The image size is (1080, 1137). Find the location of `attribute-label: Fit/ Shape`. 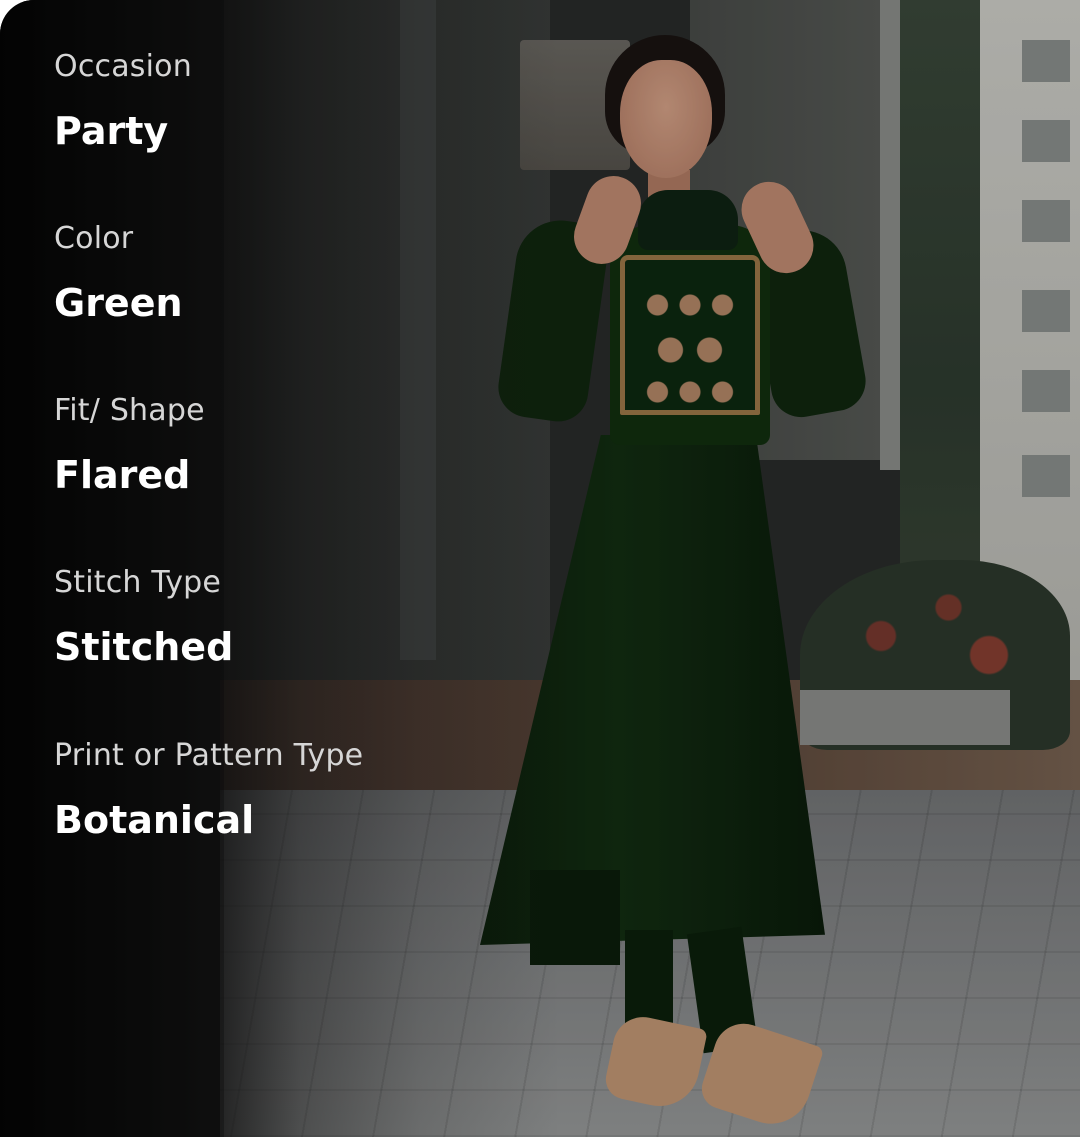

attribute-label: Fit/ Shape is located at coordinates (129, 410).